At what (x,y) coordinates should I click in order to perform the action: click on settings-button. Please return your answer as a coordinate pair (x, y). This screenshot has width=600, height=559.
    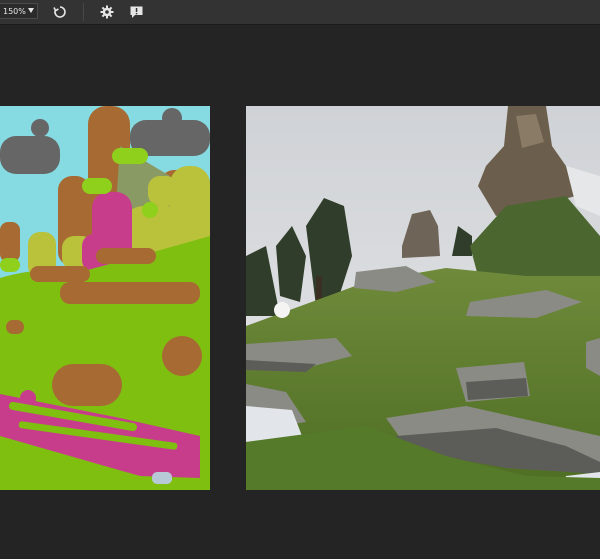
    Looking at the image, I should click on (107, 12).